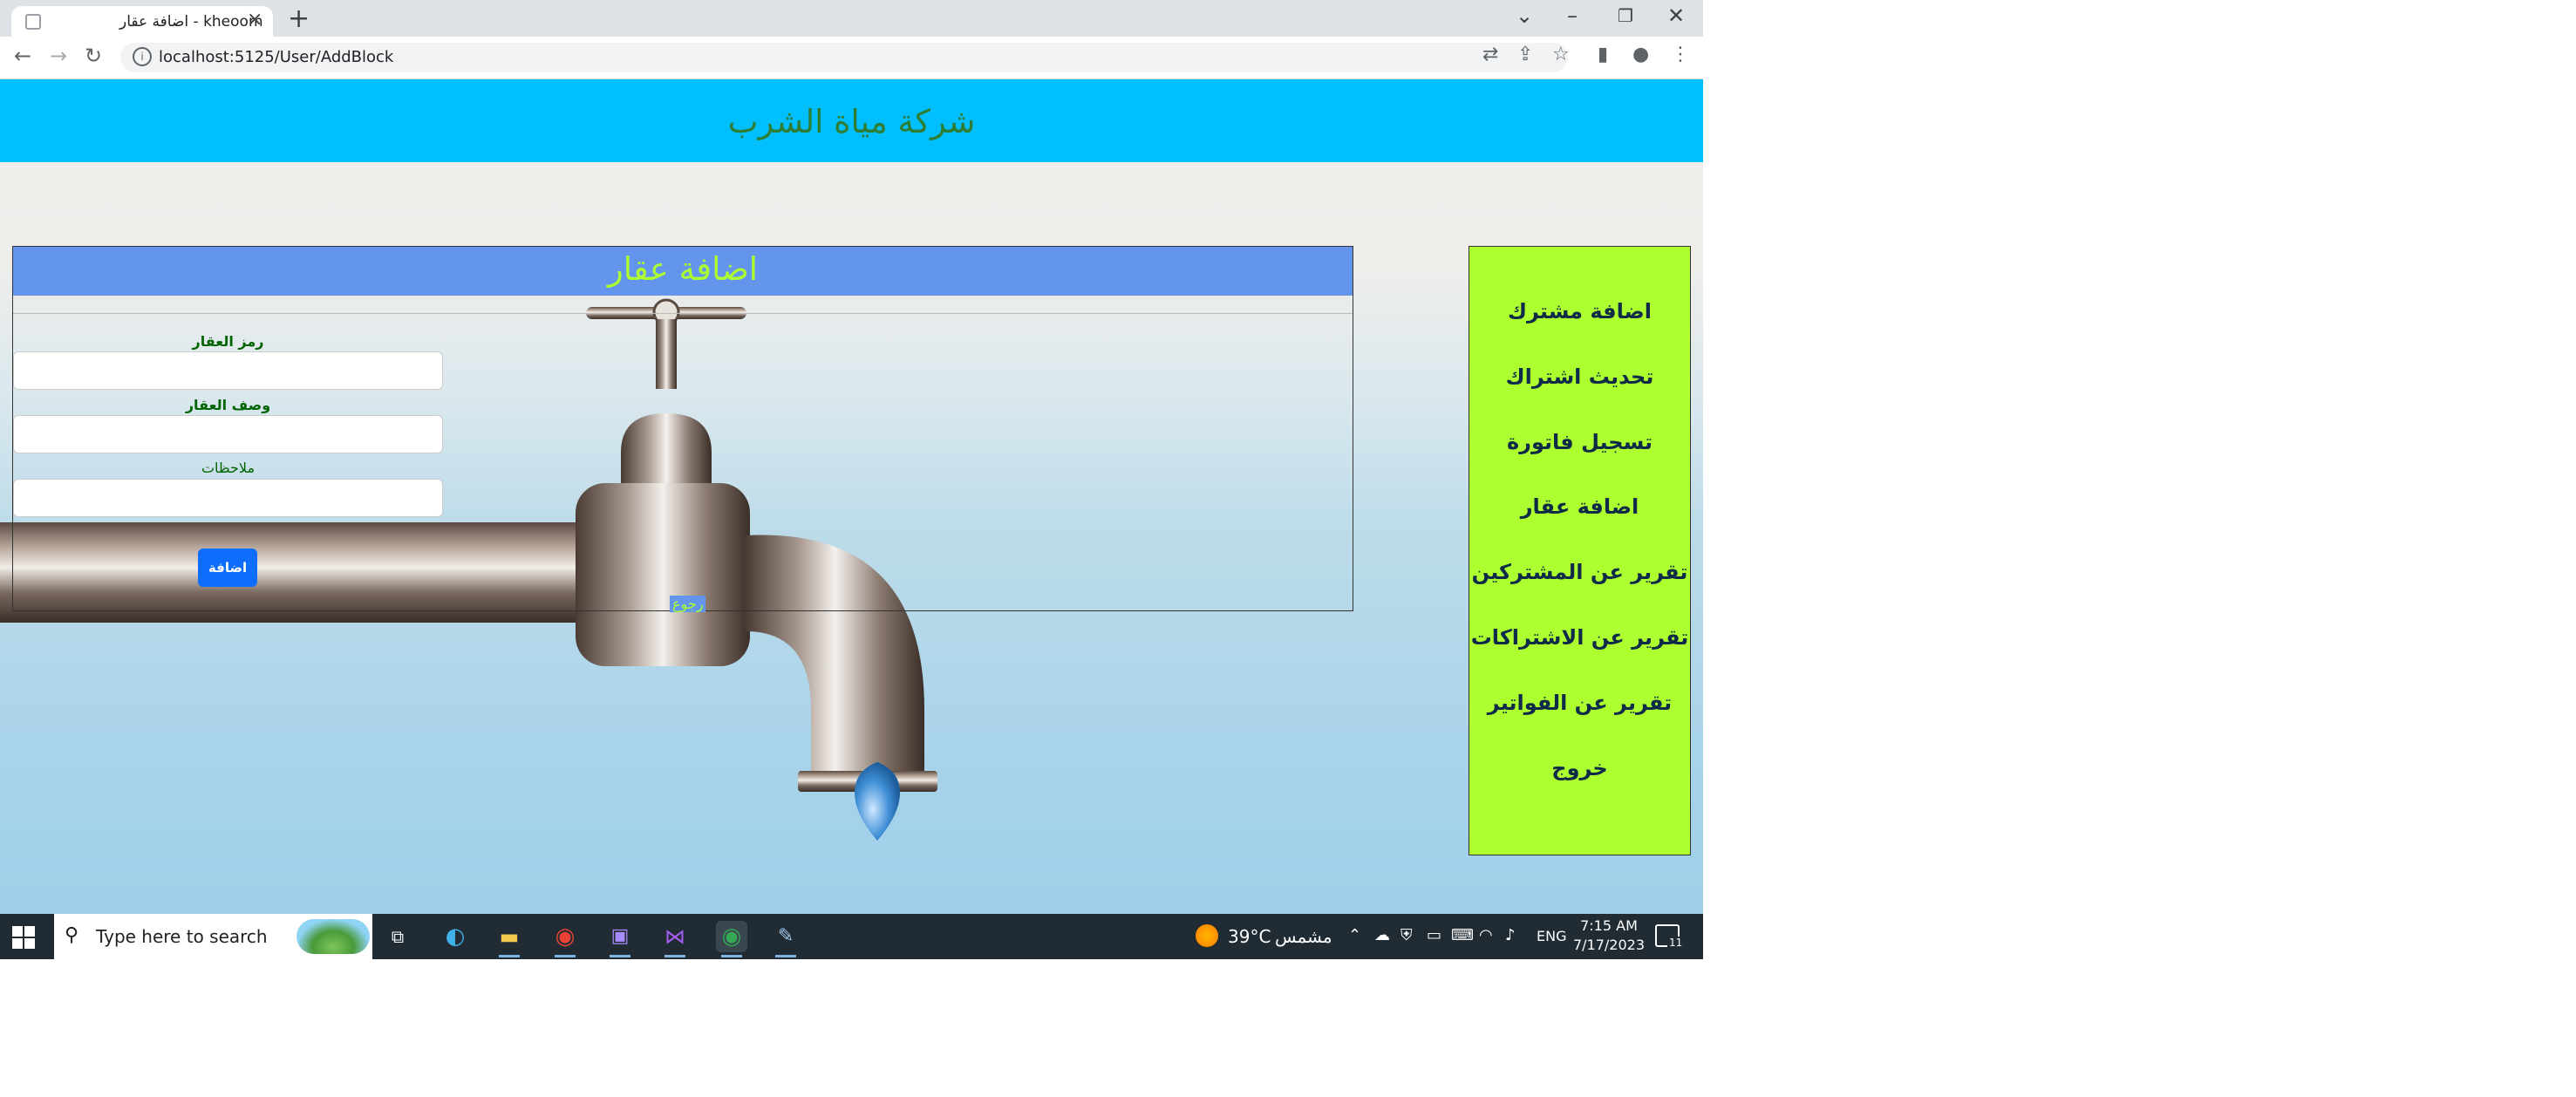 This screenshot has width=2576, height=1097. I want to click on bookmark-star-icon: ☆, so click(1561, 54).